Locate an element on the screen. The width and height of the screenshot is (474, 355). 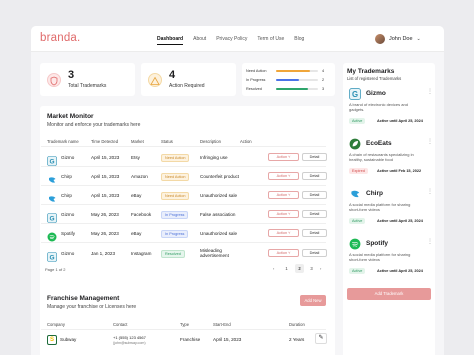
col-company: Company is located at coordinates (56, 324).